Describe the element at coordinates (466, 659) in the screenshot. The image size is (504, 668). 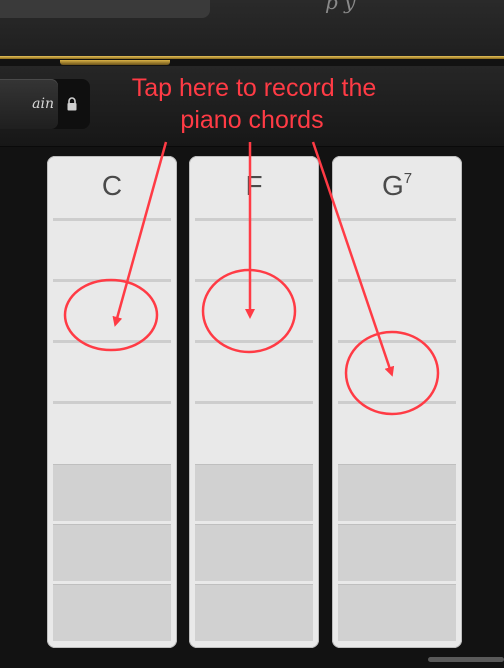
I see `scroll-indicator` at that location.